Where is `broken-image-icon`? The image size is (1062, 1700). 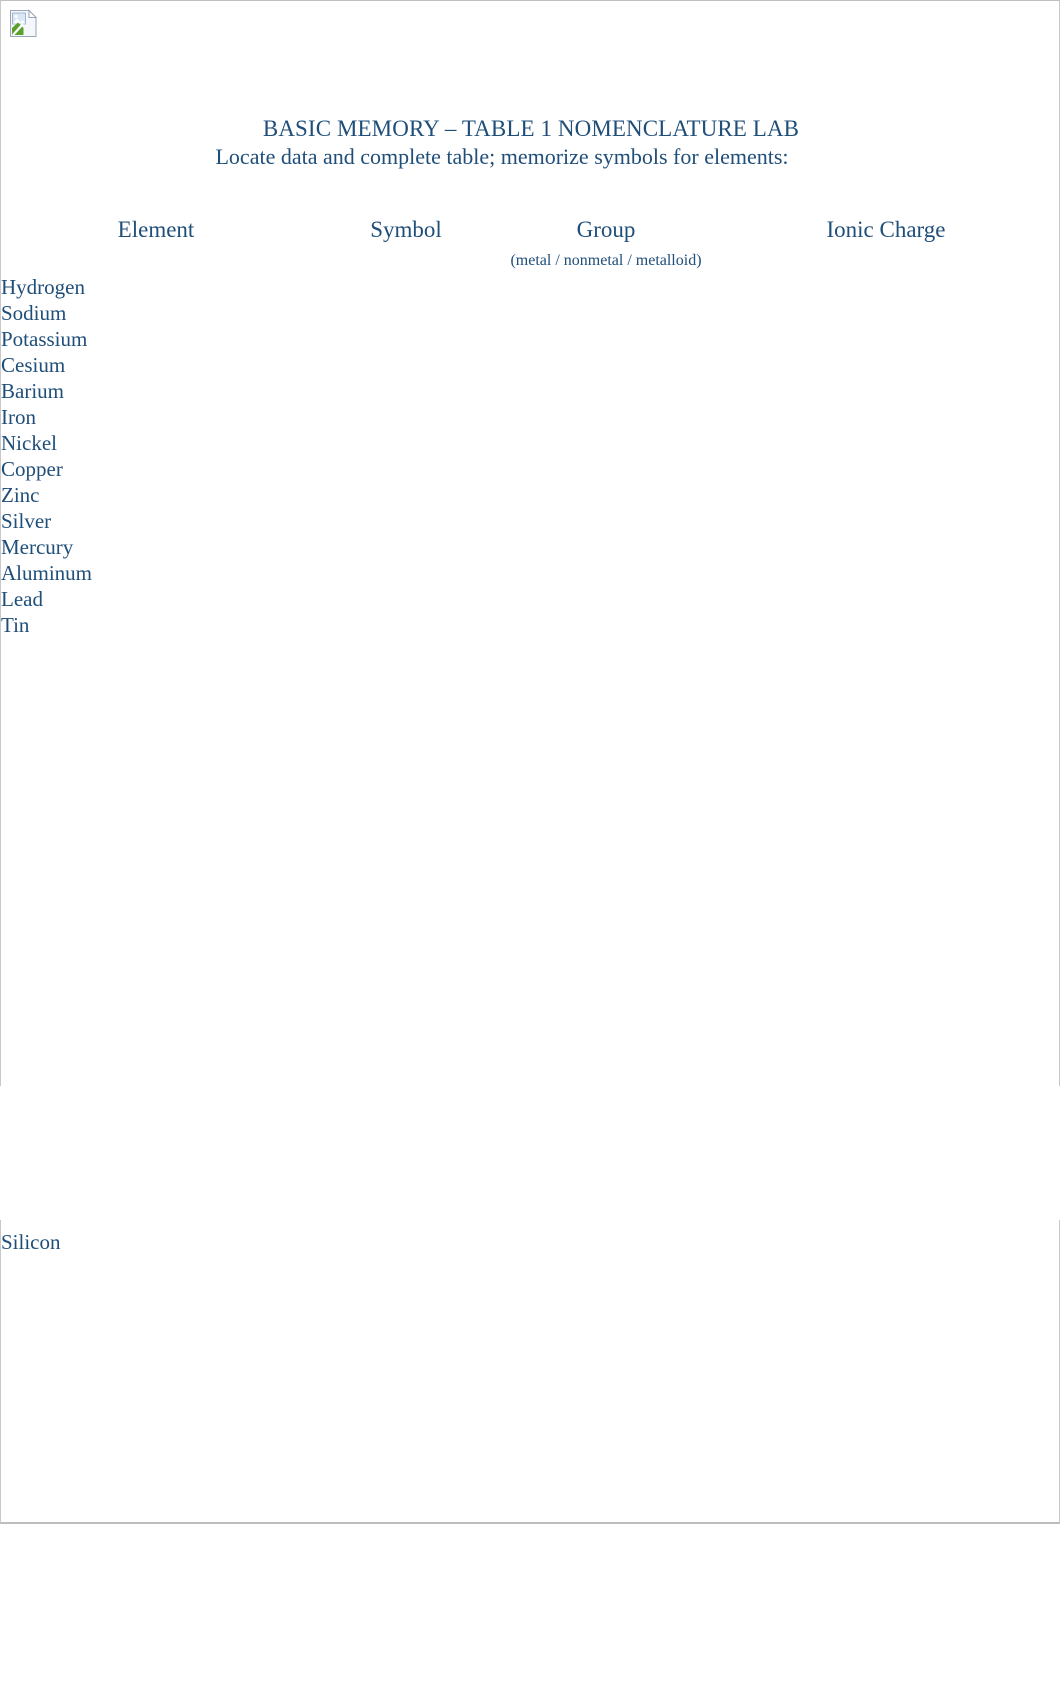
broken-image-icon is located at coordinates (24, 24).